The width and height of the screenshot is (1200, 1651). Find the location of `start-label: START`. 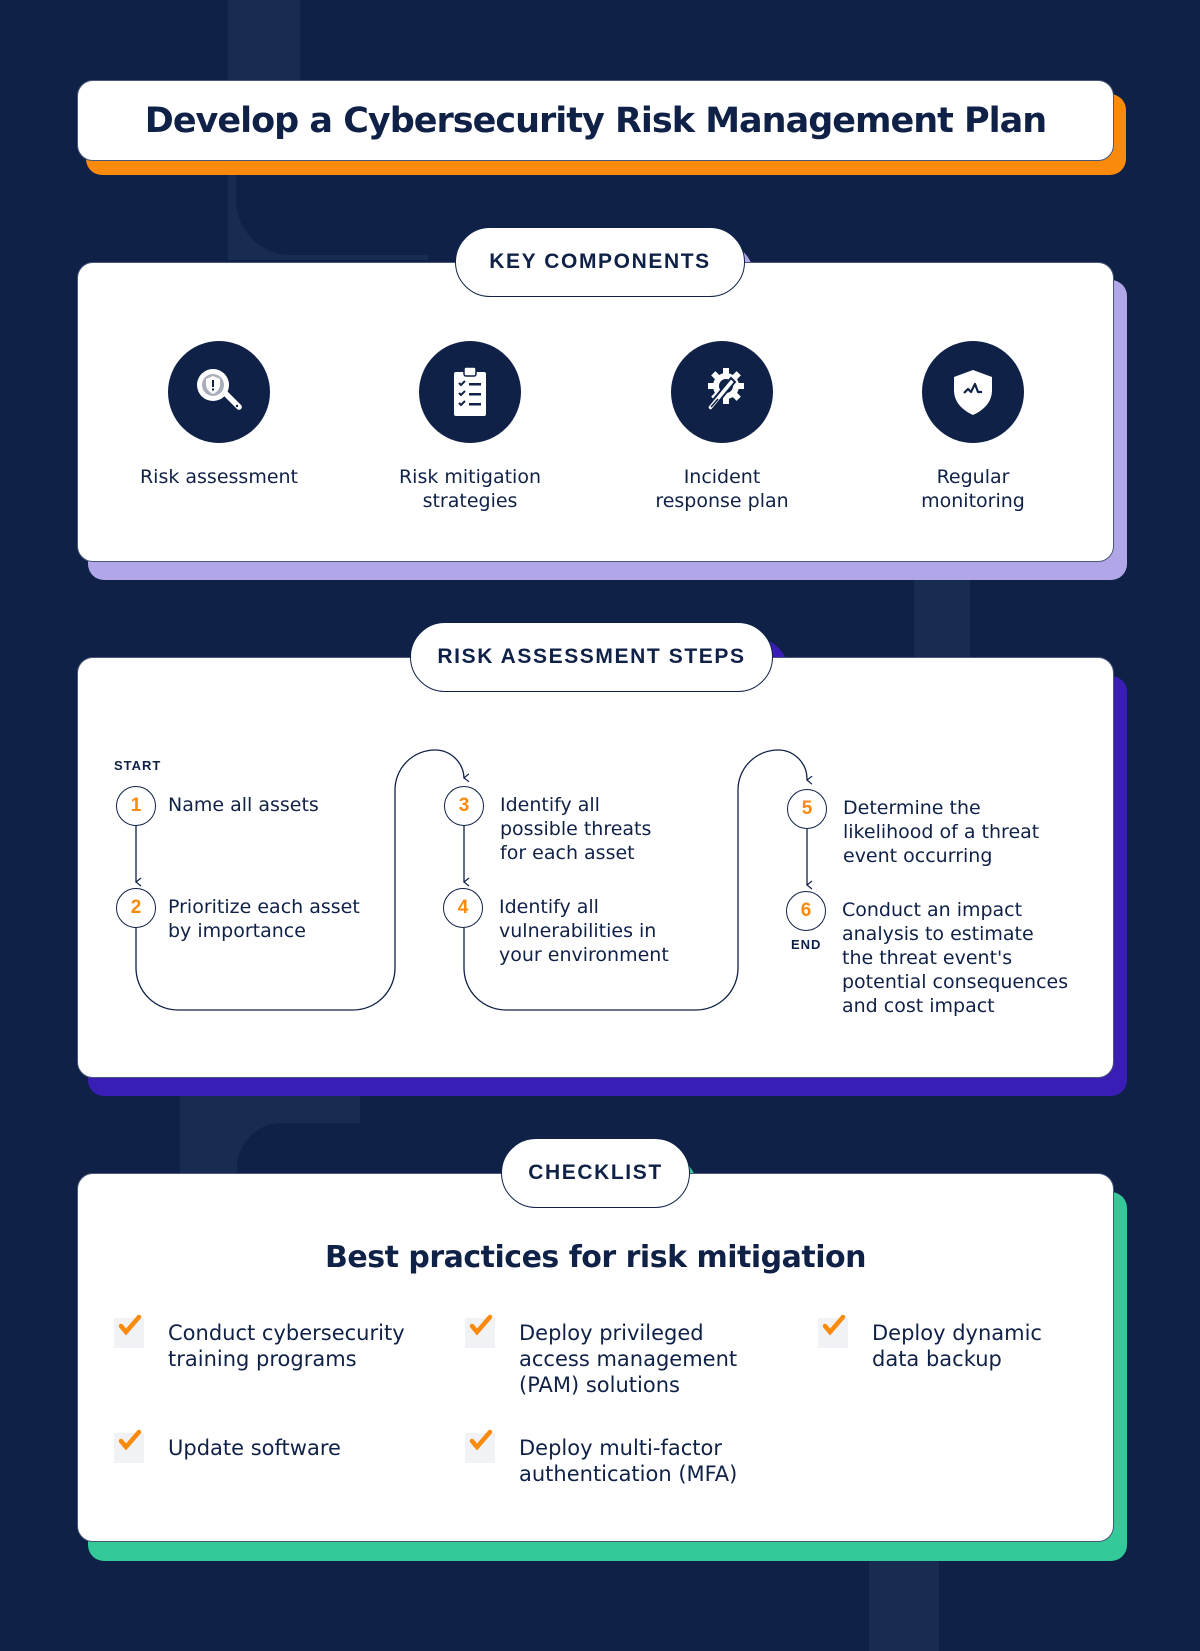

start-label: START is located at coordinates (138, 765).